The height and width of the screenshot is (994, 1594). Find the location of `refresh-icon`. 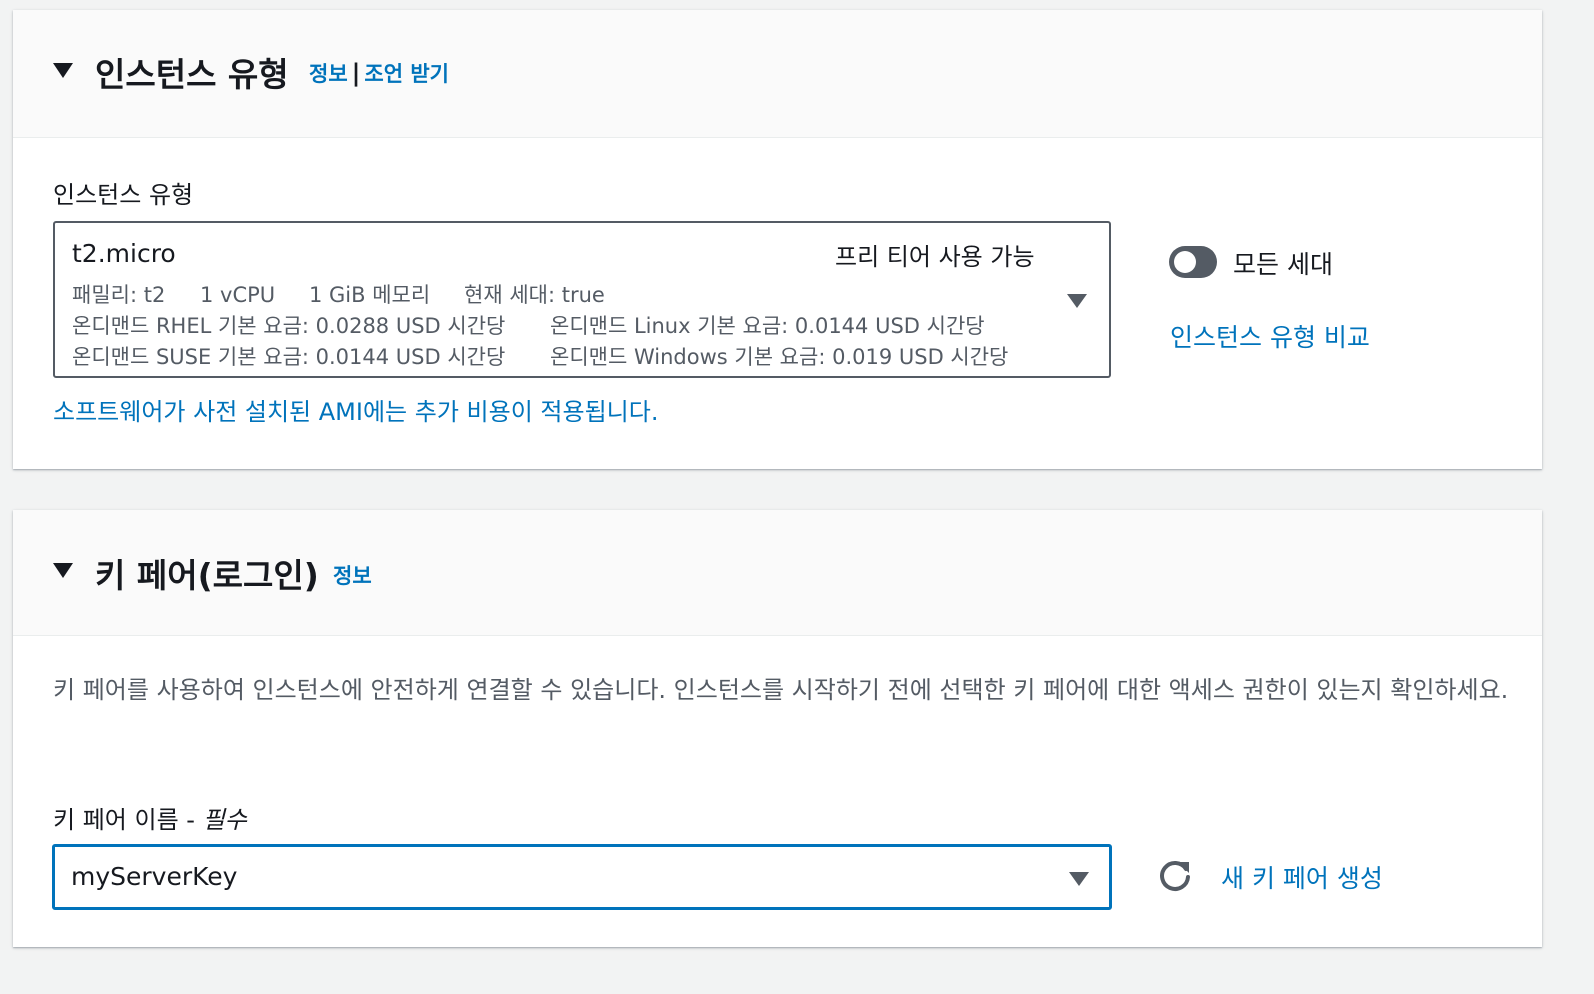

refresh-icon is located at coordinates (1175, 877).